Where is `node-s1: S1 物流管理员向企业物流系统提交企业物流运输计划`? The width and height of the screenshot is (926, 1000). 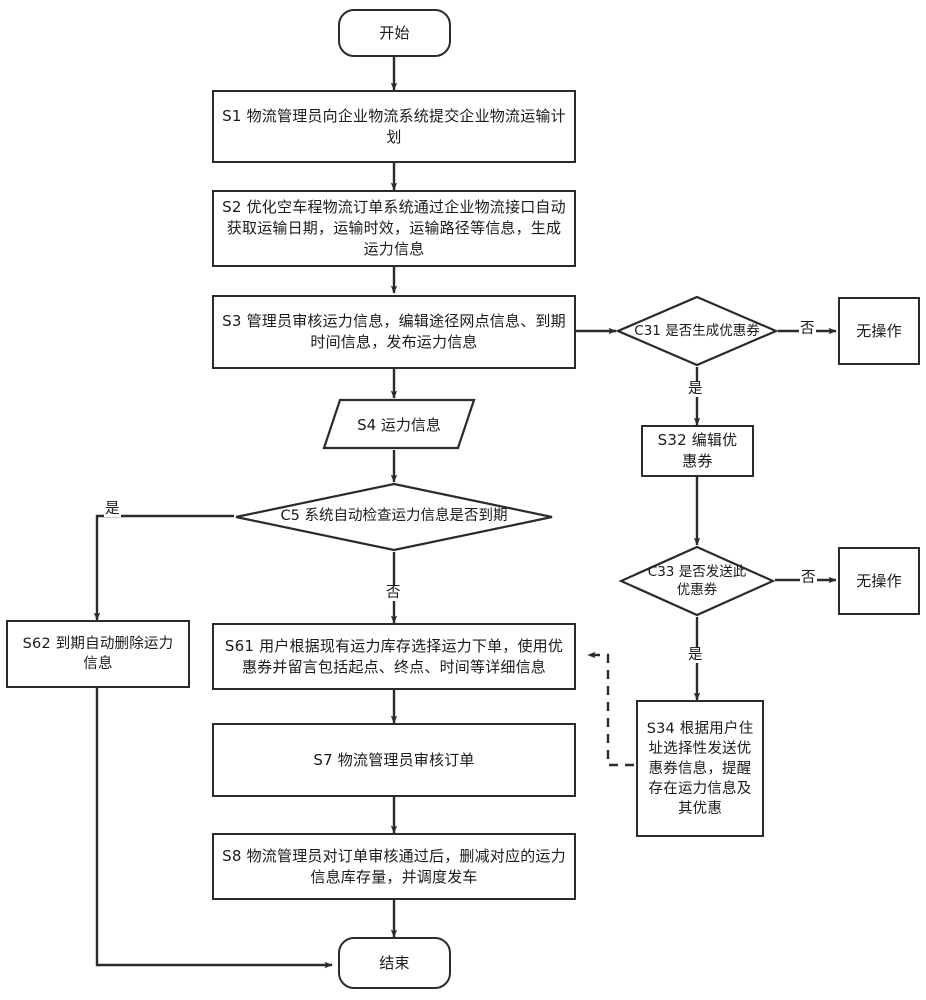
node-s1: S1 物流管理员向企业物流系统提交企业物流运输计划 is located at coordinates (394, 126).